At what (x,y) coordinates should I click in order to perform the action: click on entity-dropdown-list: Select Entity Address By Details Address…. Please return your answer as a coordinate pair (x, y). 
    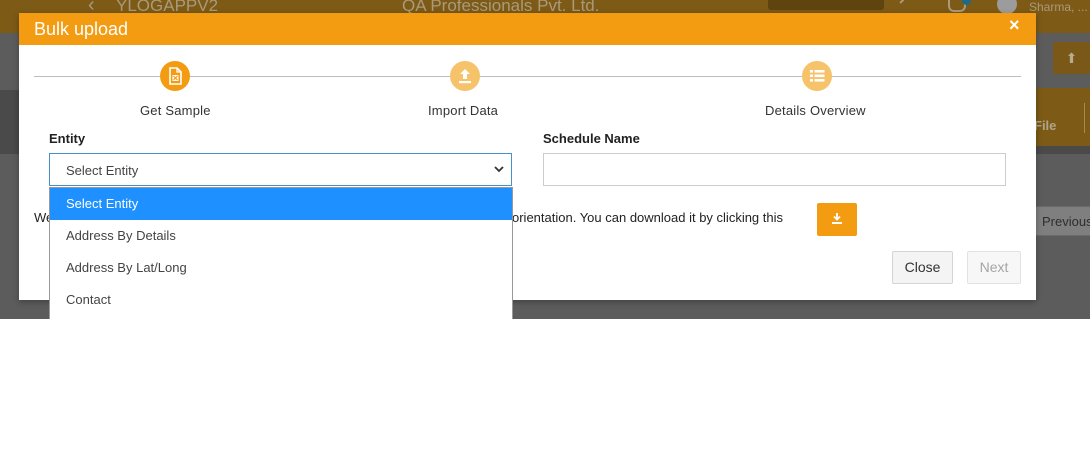
    Looking at the image, I should click on (281, 253).